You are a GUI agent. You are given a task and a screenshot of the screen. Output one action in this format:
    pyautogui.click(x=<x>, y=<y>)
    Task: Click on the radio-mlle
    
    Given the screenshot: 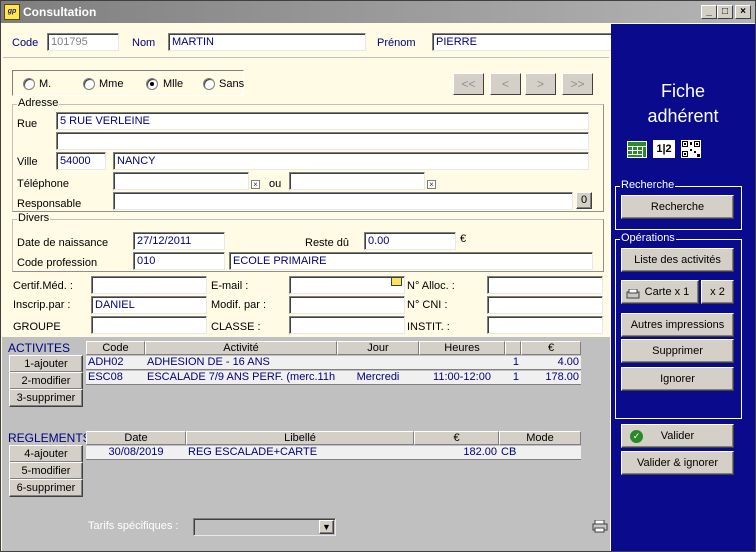 What is the action you would take?
    pyautogui.click(x=152, y=84)
    